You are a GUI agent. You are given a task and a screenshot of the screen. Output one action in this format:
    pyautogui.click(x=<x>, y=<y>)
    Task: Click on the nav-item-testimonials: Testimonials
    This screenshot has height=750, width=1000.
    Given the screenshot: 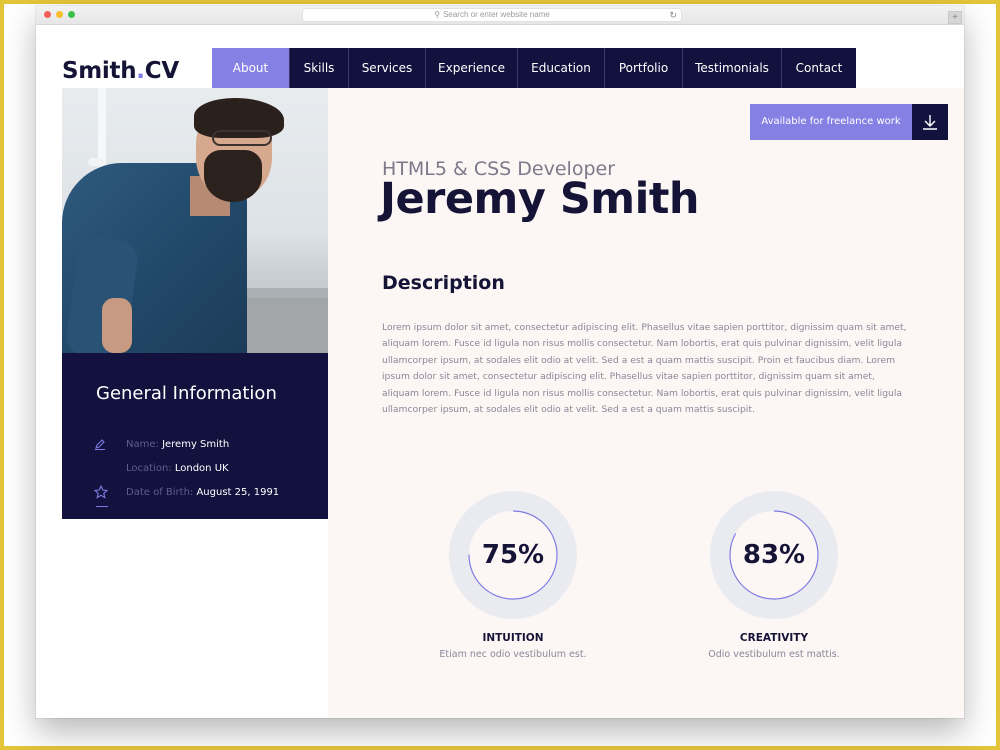 What is the action you would take?
    pyautogui.click(x=732, y=68)
    